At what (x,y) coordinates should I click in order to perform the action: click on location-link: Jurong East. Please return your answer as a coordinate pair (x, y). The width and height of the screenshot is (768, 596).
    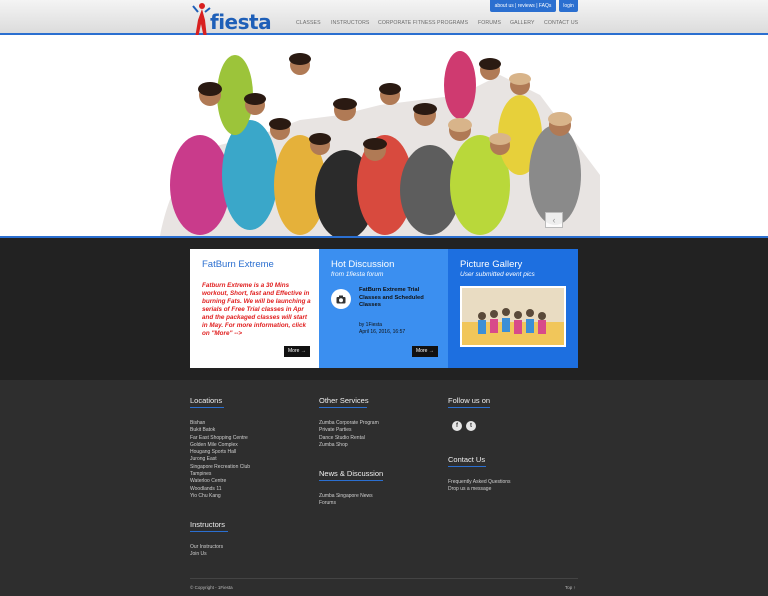
    Looking at the image, I should click on (220, 459).